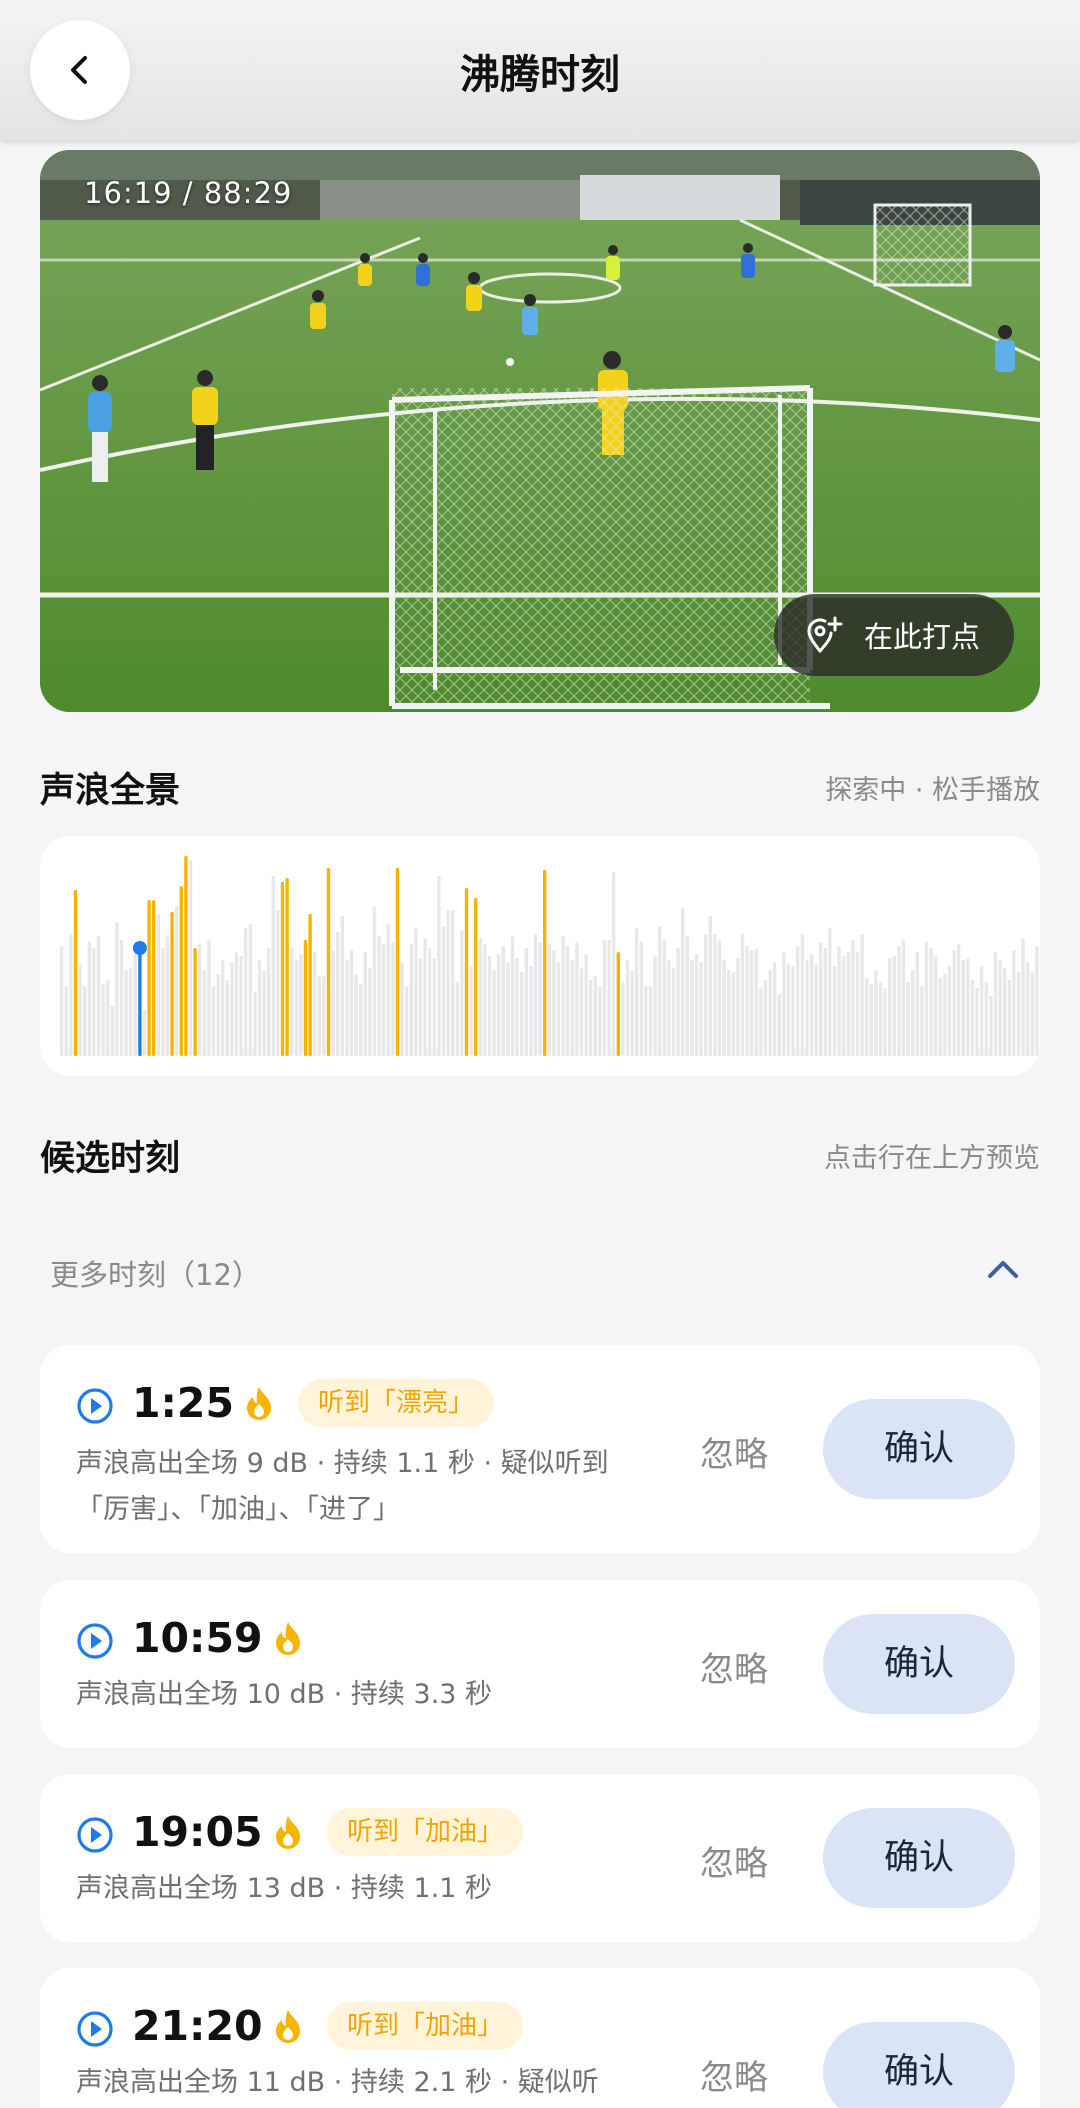  What do you see at coordinates (284, 1888) in the screenshot?
I see `moment-description: 声浪高出全场 13 dB · 持续 1.1 秒` at bounding box center [284, 1888].